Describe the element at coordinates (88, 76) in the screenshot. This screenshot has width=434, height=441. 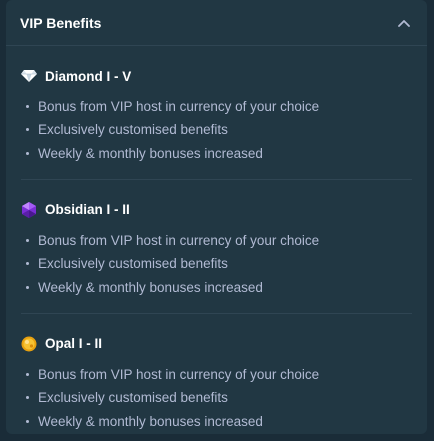
I see `tier-name: Diamond I - V` at that location.